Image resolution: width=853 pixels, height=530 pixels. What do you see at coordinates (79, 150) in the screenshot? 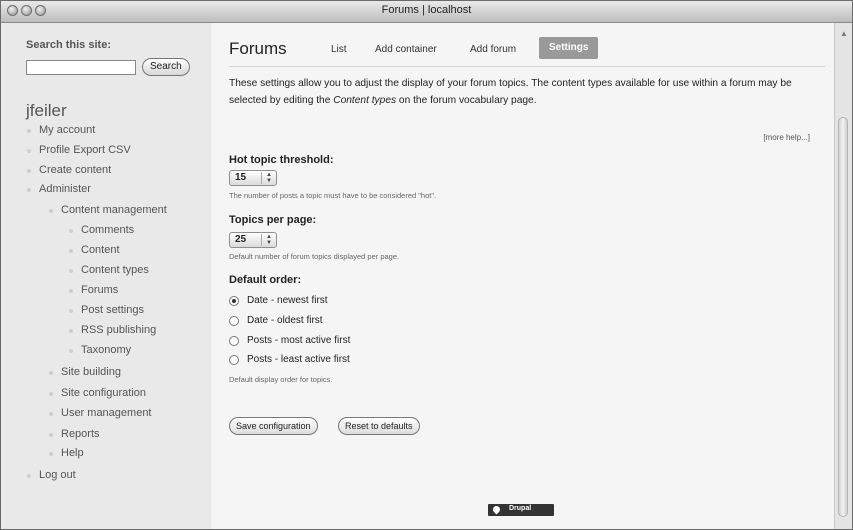
I see `sidebar-item-profile-export-csv: Profile Export CSV` at bounding box center [79, 150].